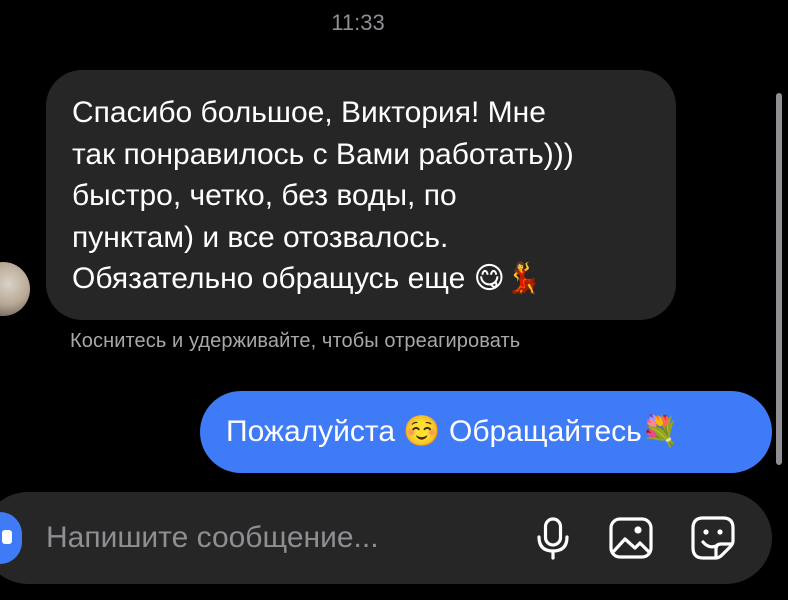 This screenshot has width=788, height=600. Describe the element at coordinates (358, 22) in the screenshot. I see `message-timestamp: 11:33` at that location.